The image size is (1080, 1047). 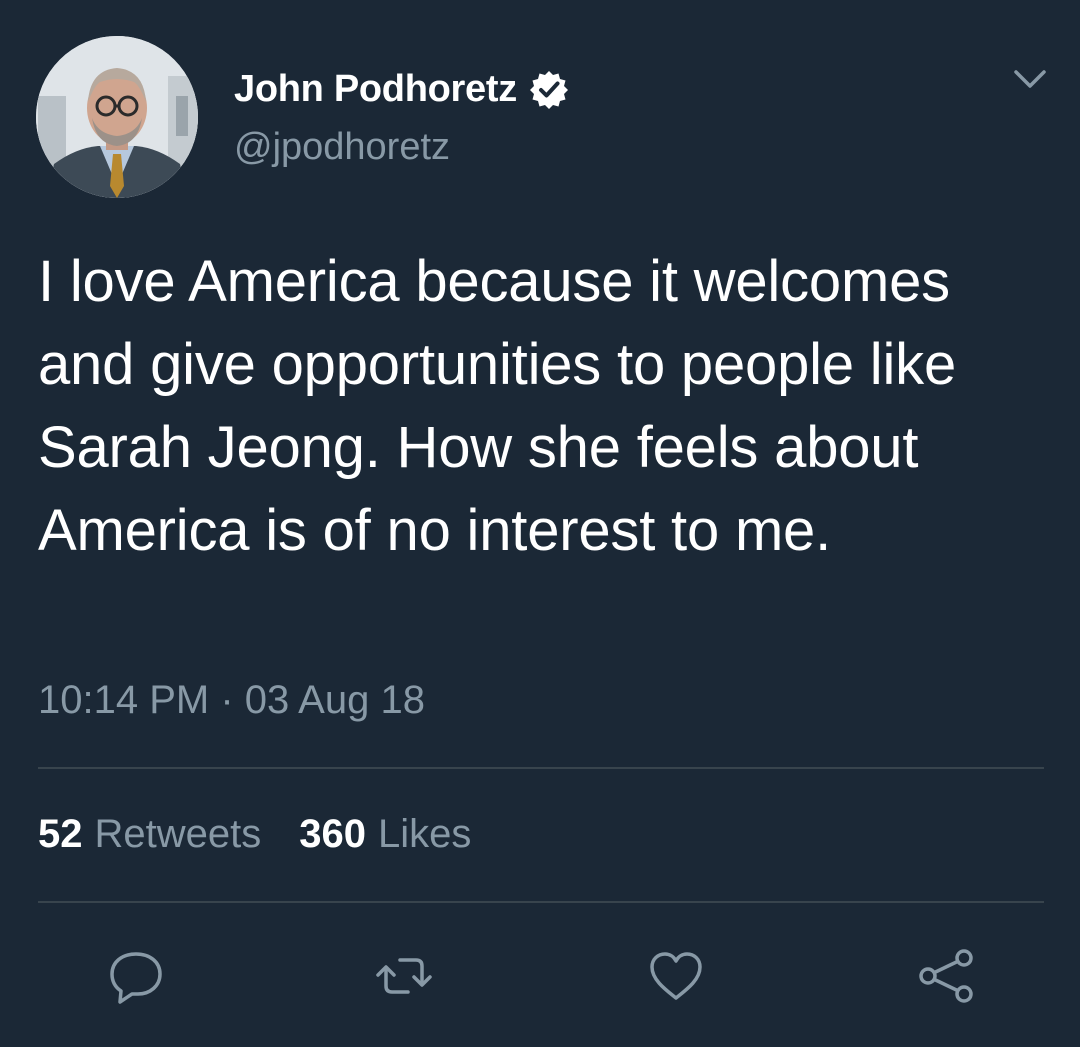 I want to click on tweet-stats: 52 Retweets 360 Likes, so click(x=273, y=834).